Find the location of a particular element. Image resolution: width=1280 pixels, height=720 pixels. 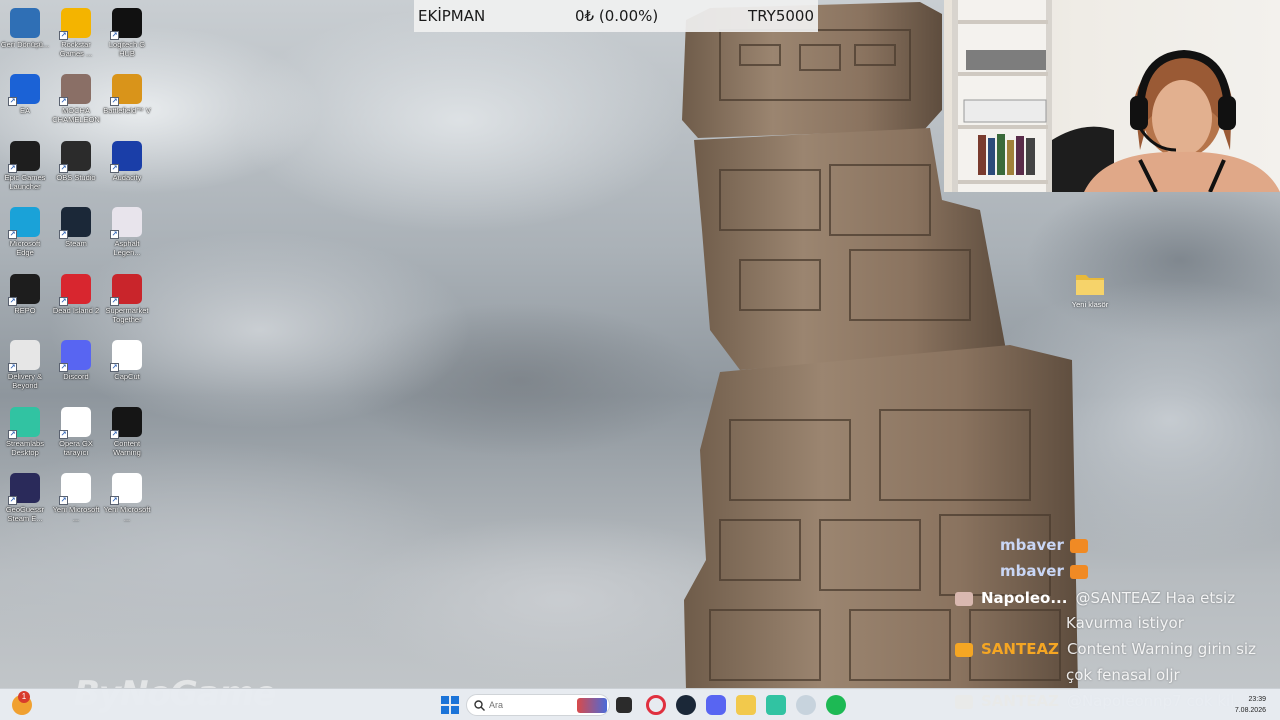

desktop-shortcut-label: Dead Island 2 is located at coordinates (76, 310).